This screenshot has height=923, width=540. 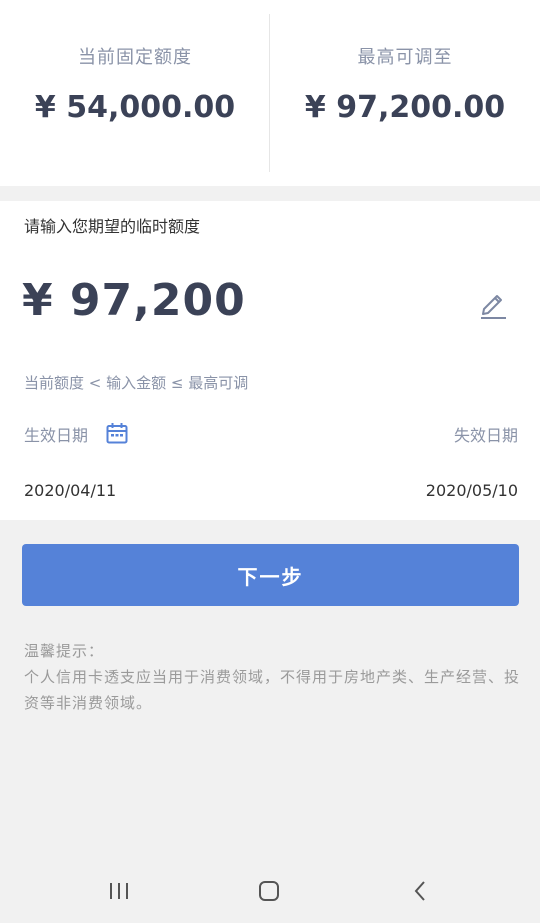 What do you see at coordinates (119, 891) in the screenshot?
I see `recents-icon` at bounding box center [119, 891].